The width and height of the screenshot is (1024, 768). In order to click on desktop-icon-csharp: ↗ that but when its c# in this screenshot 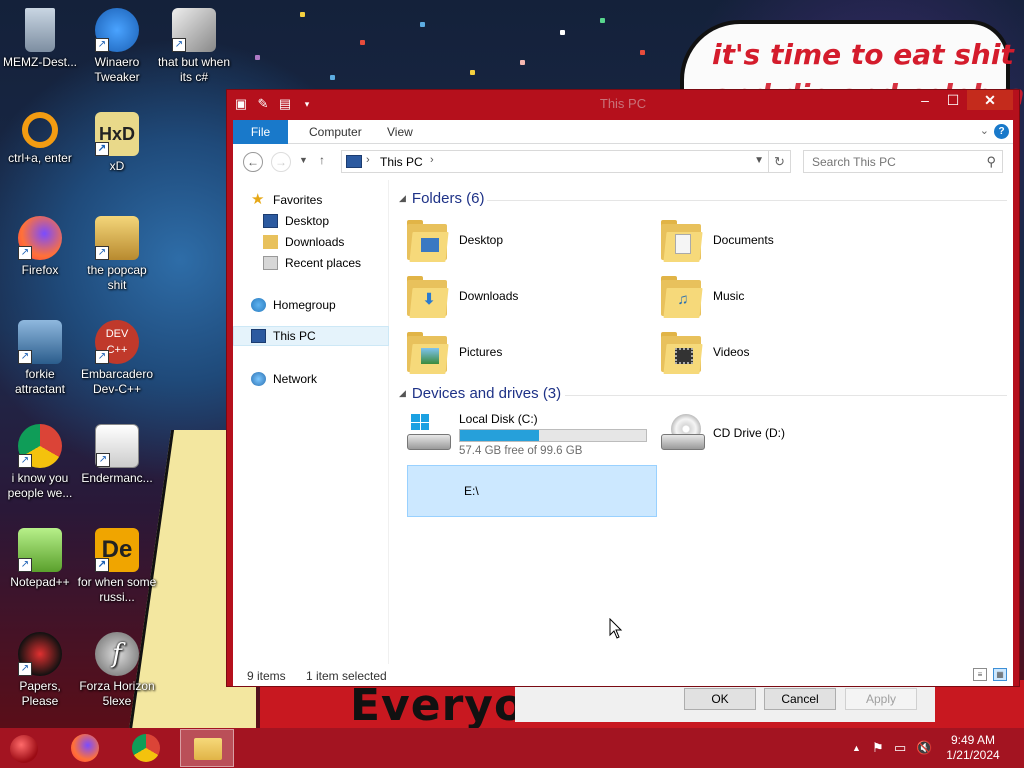, I will do `click(194, 46)`.